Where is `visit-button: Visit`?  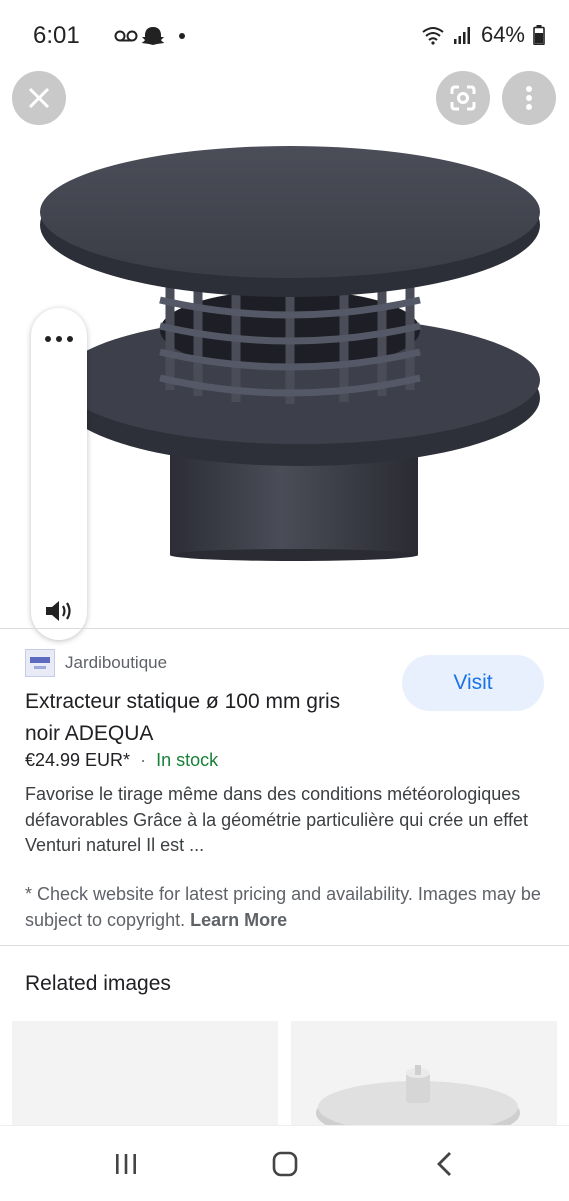
visit-button: Visit is located at coordinates (473, 683).